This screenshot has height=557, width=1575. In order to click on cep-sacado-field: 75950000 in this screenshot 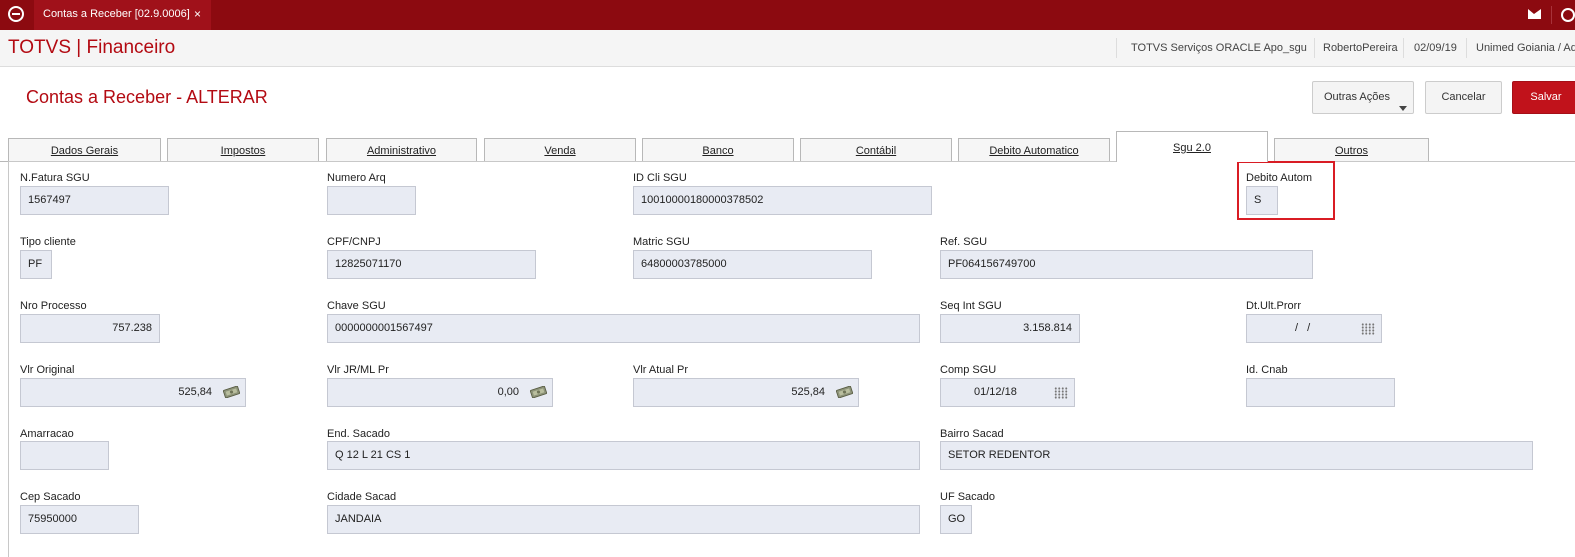, I will do `click(79, 519)`.